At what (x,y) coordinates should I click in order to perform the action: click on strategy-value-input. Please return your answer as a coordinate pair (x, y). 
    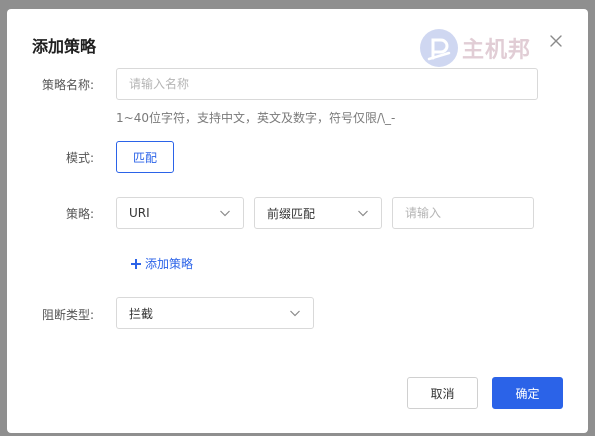
    Looking at the image, I should click on (463, 213).